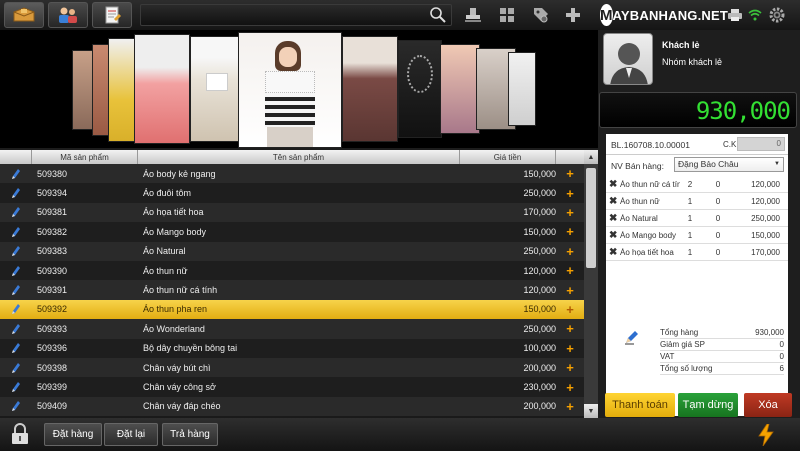  Describe the element at coordinates (591, 157) in the screenshot. I see `scroll-up-arrow: ▲` at that location.